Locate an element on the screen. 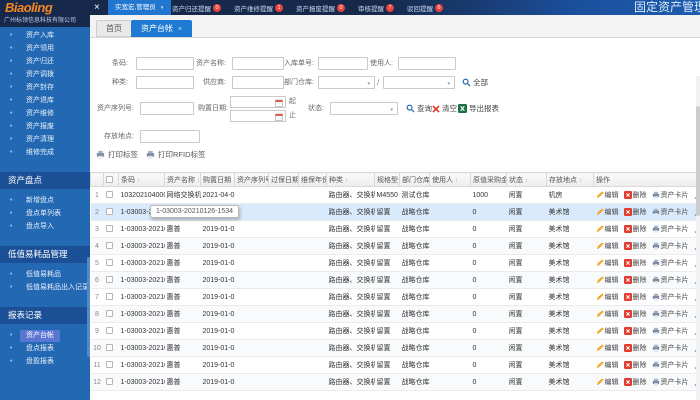 Image resolution: width=700 pixels, height=400 pixels. sidebar-item: 低值易耗品出入记录 is located at coordinates (45, 287).